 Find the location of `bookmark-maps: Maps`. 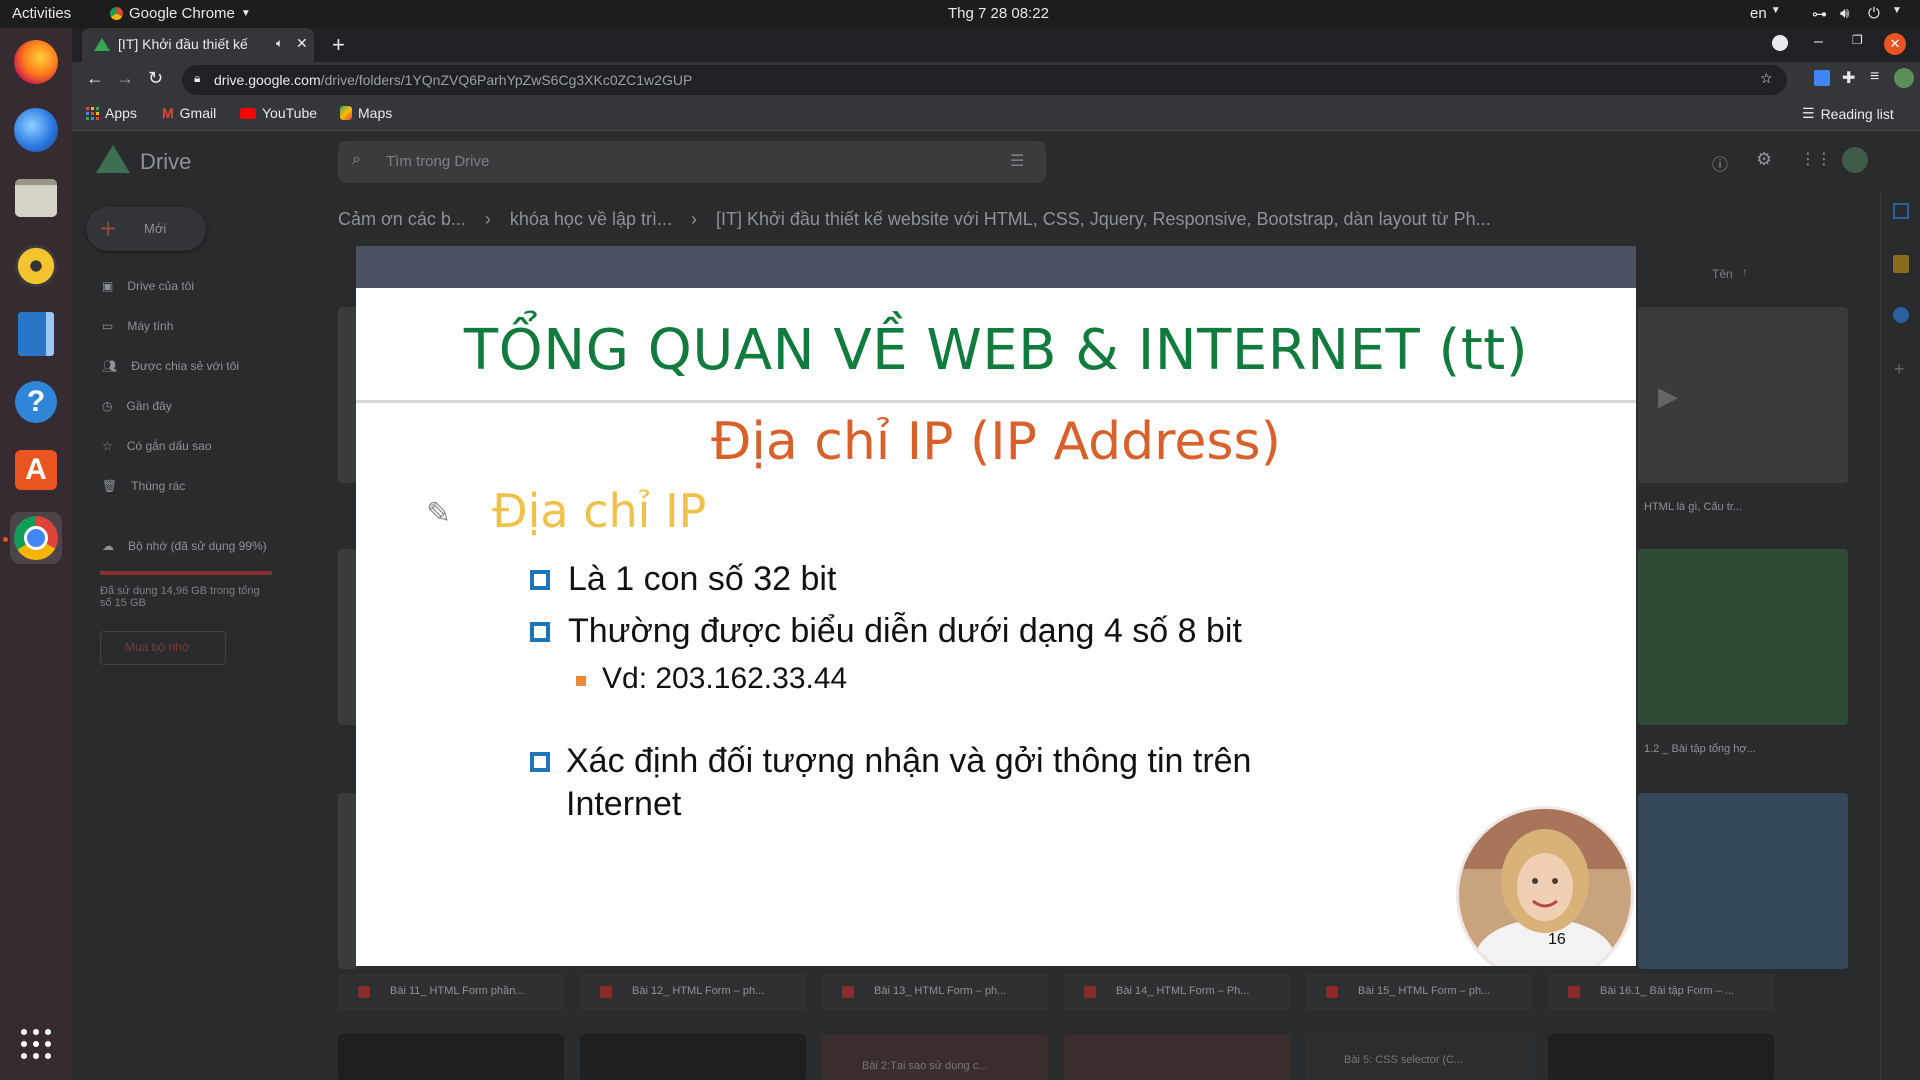

bookmark-maps: Maps is located at coordinates (366, 113).